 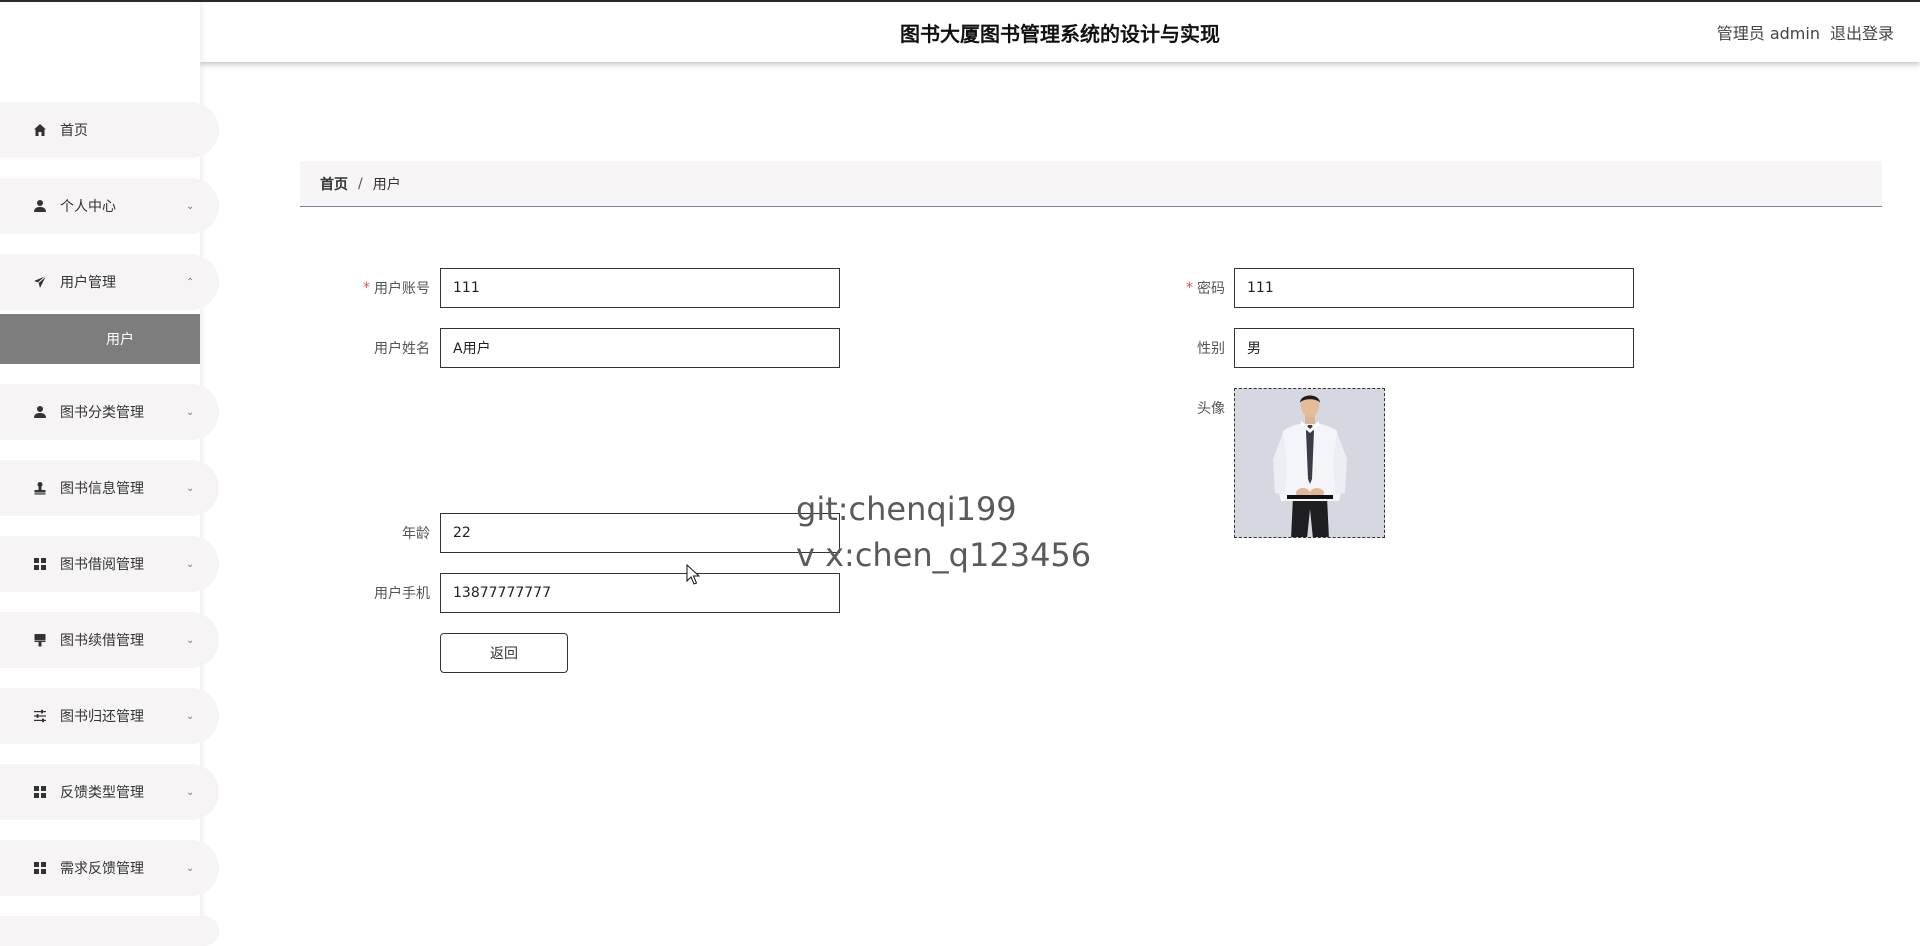 What do you see at coordinates (102, 793) in the screenshot?
I see `sidebar-item-label: 反馈类型管理` at bounding box center [102, 793].